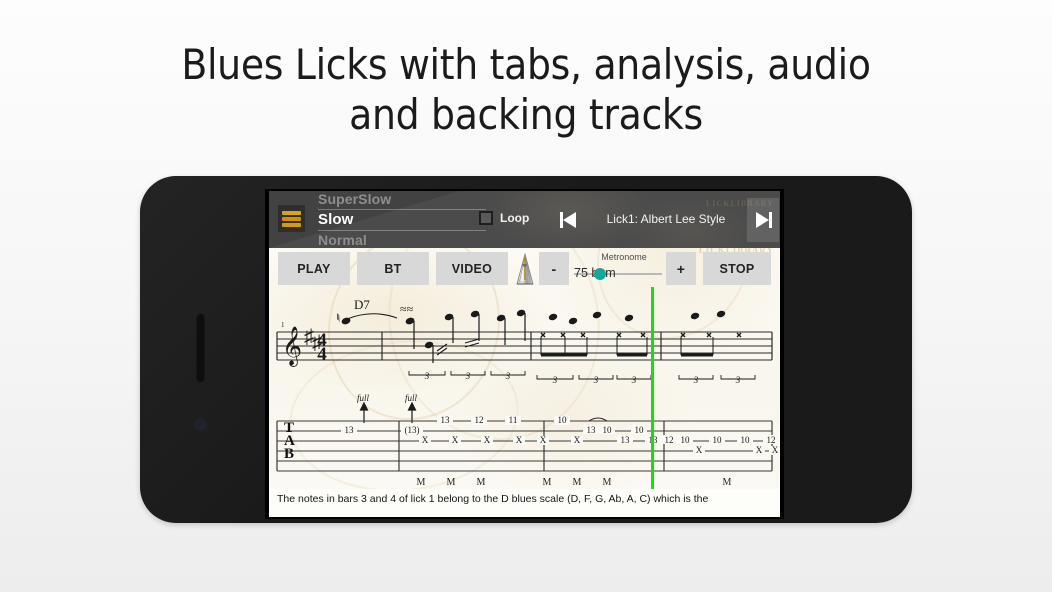 The image size is (1052, 592). What do you see at coordinates (200, 348) in the screenshot?
I see `earpiece-speaker` at bounding box center [200, 348].